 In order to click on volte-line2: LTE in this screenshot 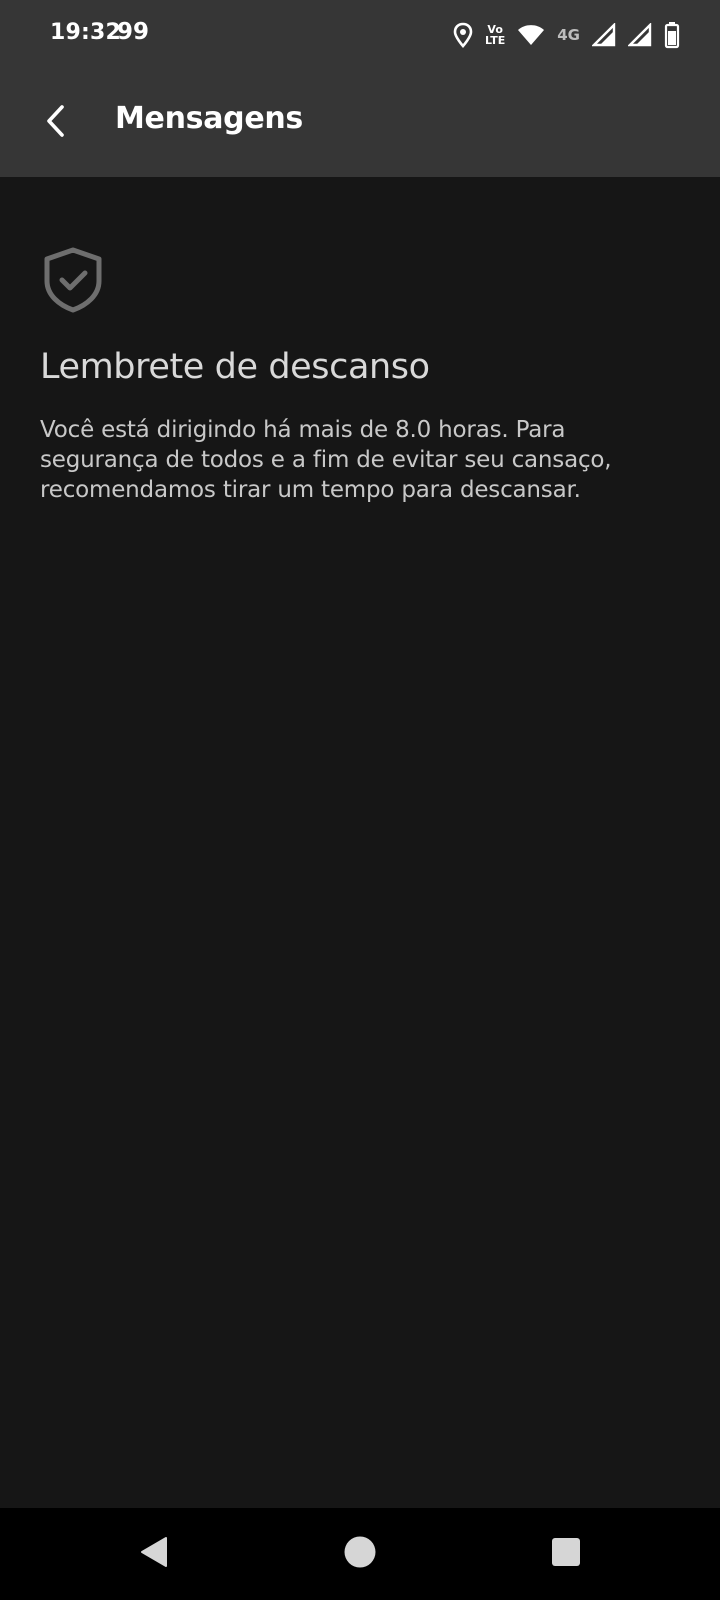, I will do `click(495, 40)`.